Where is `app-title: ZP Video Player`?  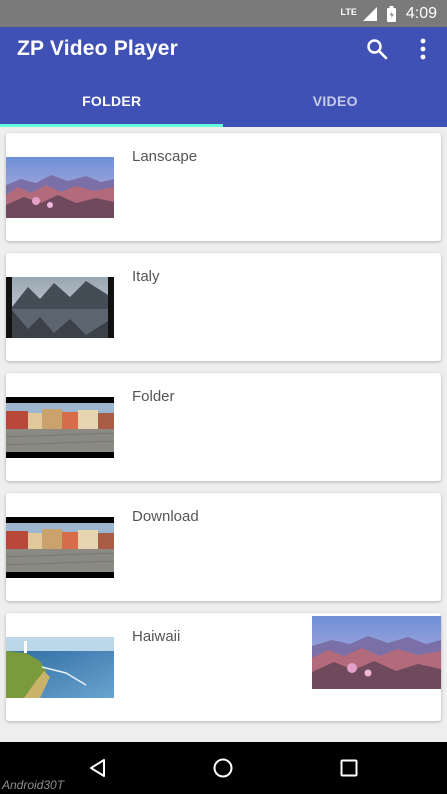 app-title: ZP Video Player is located at coordinates (97, 48).